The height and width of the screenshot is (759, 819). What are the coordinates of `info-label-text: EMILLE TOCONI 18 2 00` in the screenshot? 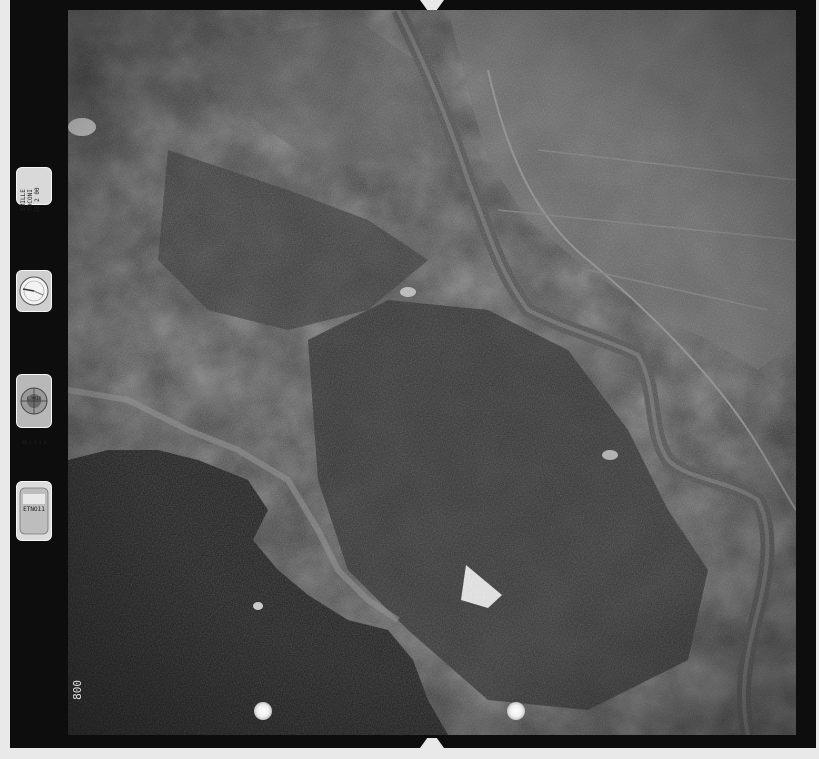 It's located at (30, 200).